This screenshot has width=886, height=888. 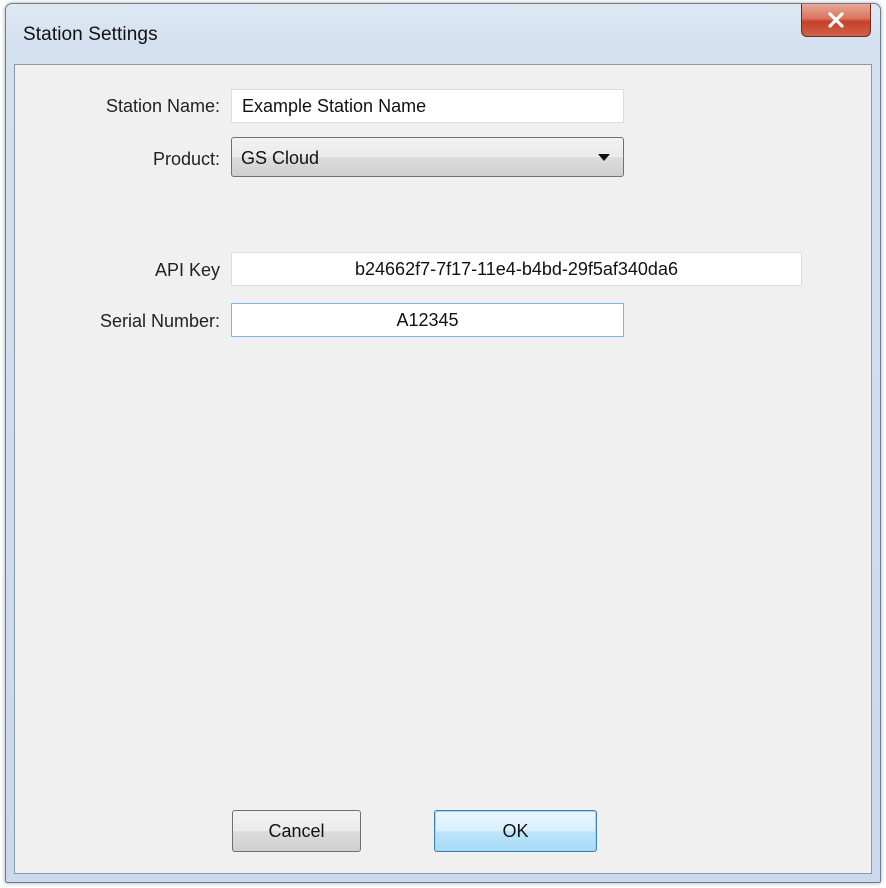 What do you see at coordinates (187, 270) in the screenshot?
I see `api-key-label: API Key` at bounding box center [187, 270].